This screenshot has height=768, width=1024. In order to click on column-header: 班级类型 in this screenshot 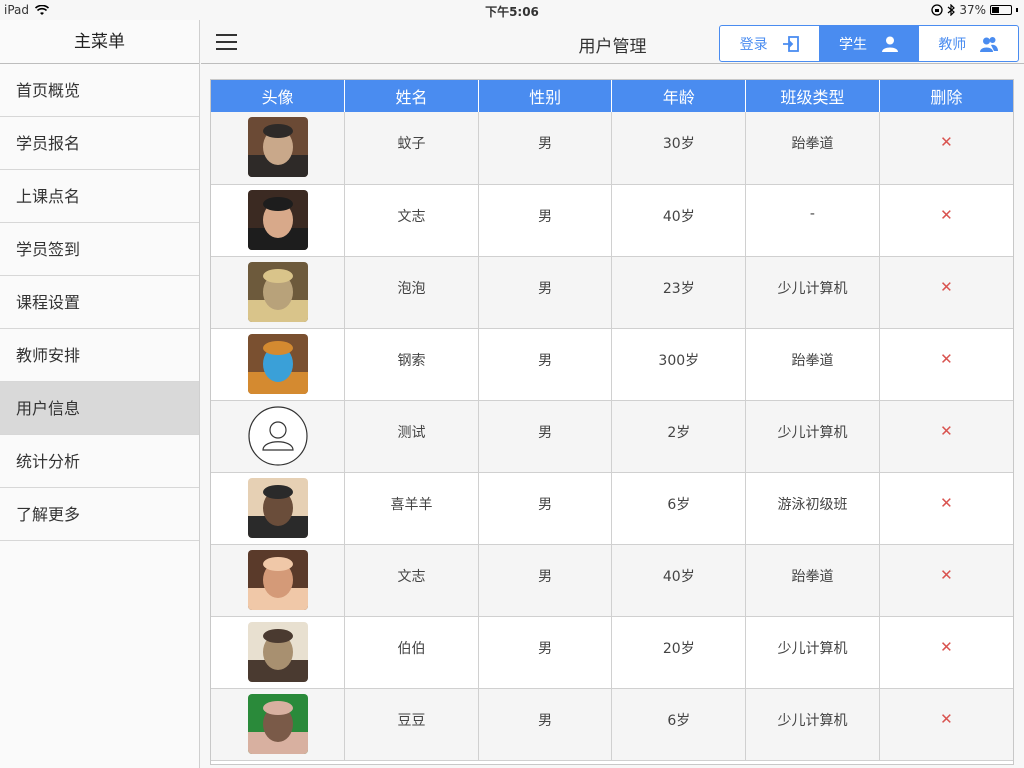, I will do `click(812, 96)`.